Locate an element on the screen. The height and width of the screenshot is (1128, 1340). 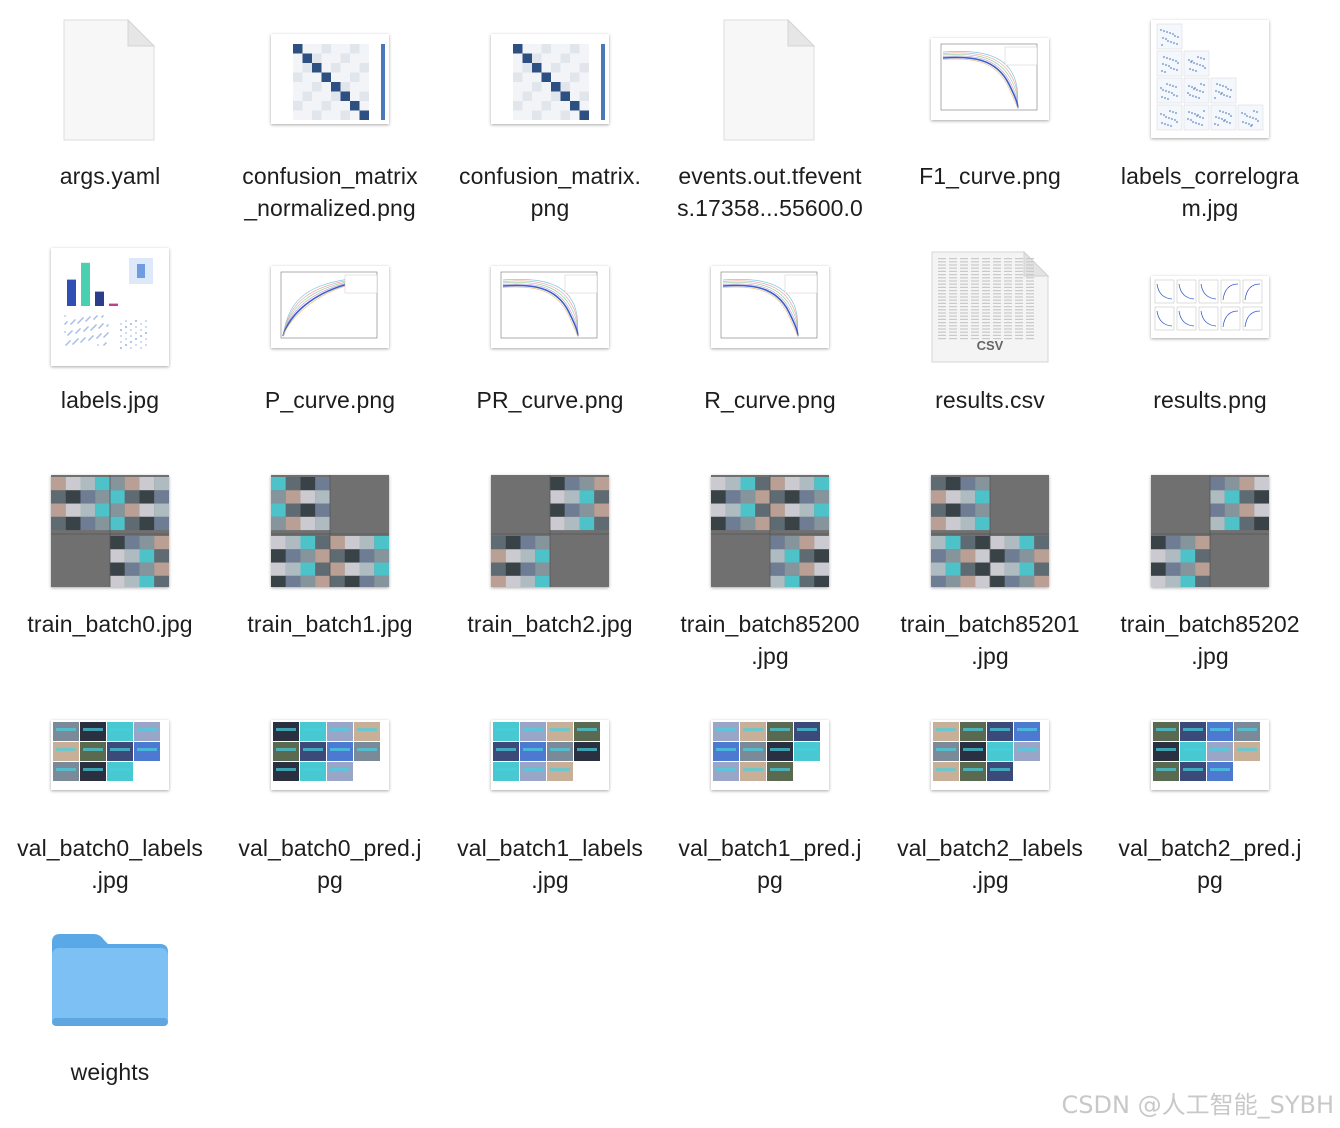
labels-thumbnail is located at coordinates (110, 307).